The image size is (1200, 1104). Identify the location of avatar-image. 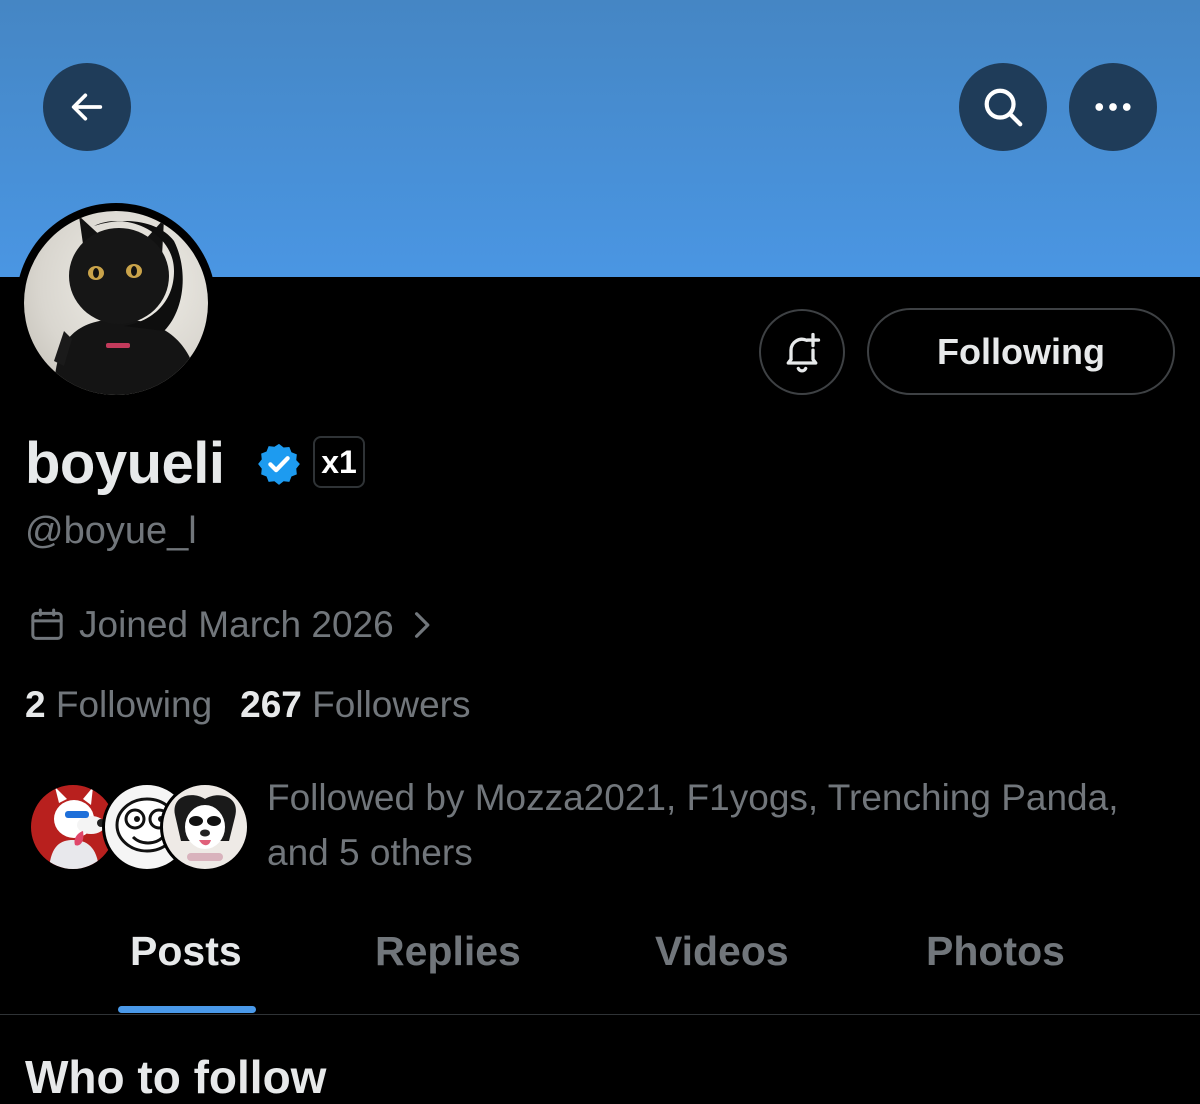
(116, 303).